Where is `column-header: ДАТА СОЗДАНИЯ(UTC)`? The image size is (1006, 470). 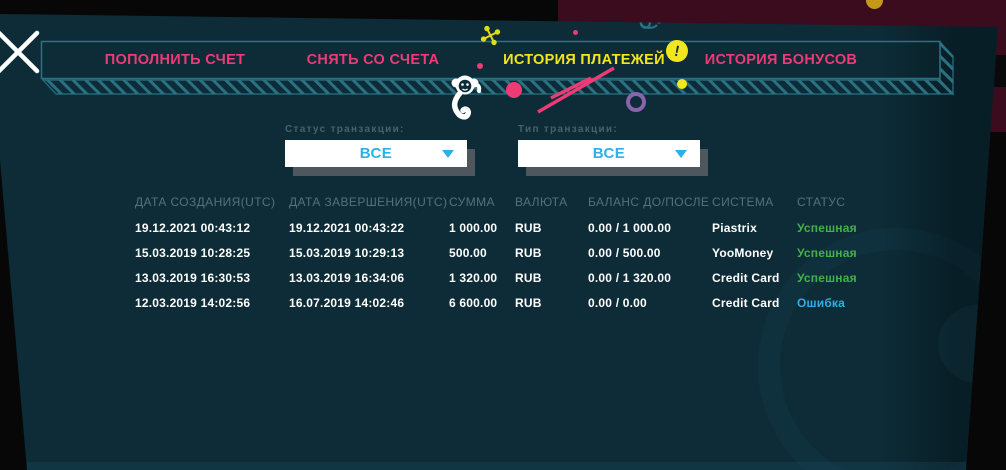 column-header: ДАТА СОЗДАНИЯ(UTC) is located at coordinates (205, 202).